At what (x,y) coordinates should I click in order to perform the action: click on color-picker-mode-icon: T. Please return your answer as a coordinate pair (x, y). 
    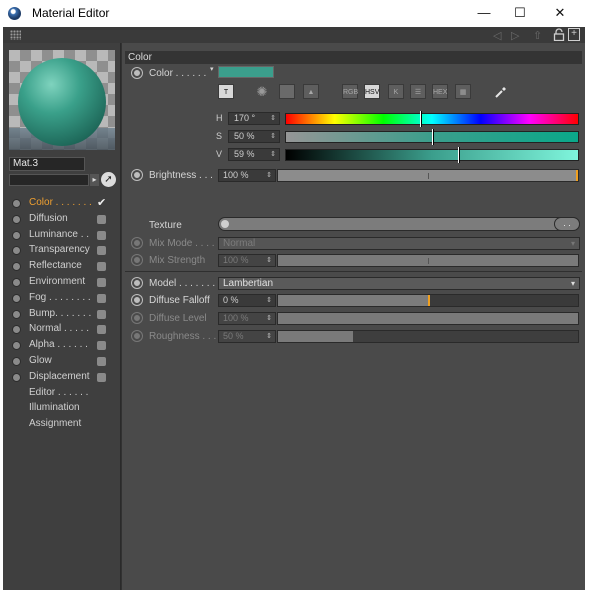
    Looking at the image, I should click on (226, 91).